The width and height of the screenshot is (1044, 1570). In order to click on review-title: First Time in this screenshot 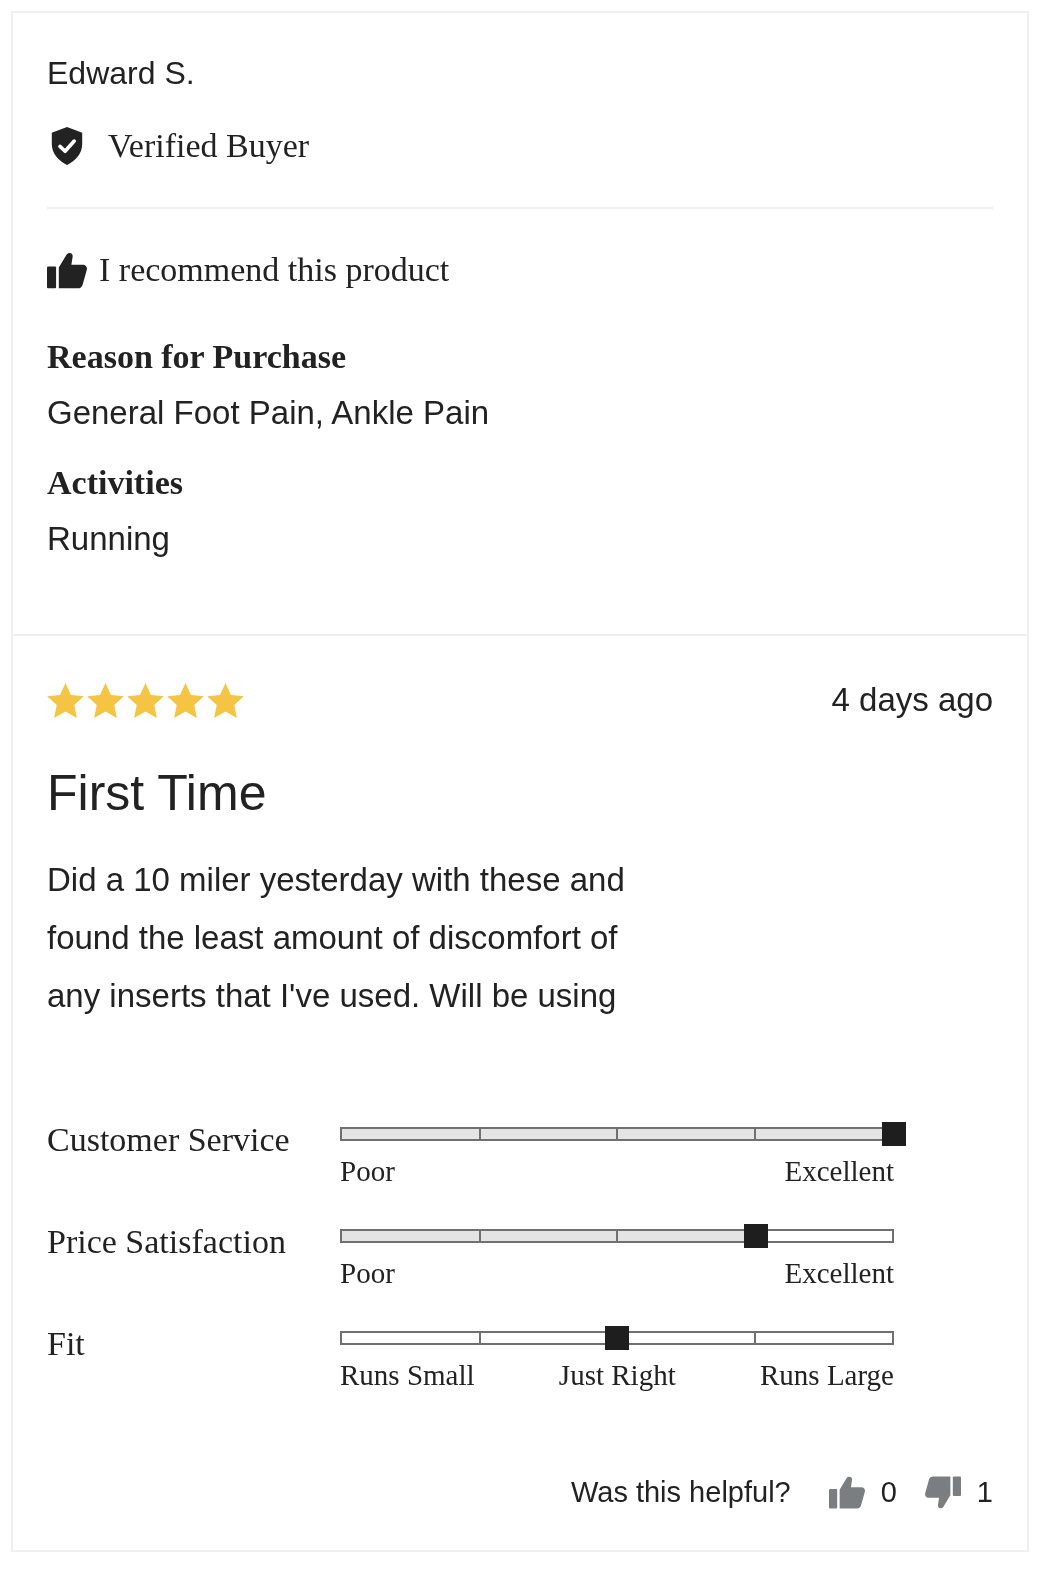, I will do `click(157, 793)`.